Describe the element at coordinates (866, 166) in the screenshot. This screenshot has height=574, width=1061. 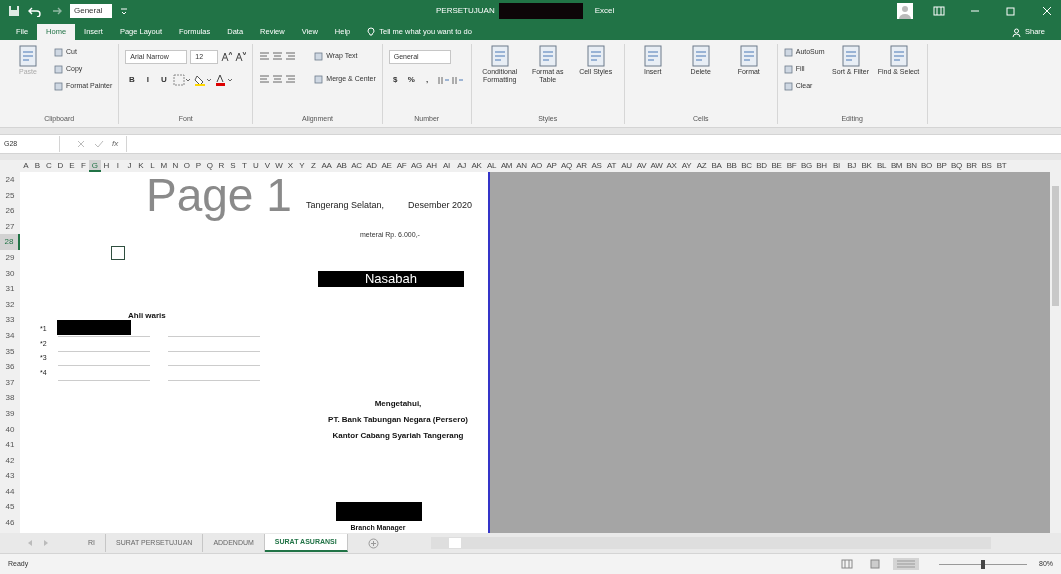
I see `column-header: BK` at that location.